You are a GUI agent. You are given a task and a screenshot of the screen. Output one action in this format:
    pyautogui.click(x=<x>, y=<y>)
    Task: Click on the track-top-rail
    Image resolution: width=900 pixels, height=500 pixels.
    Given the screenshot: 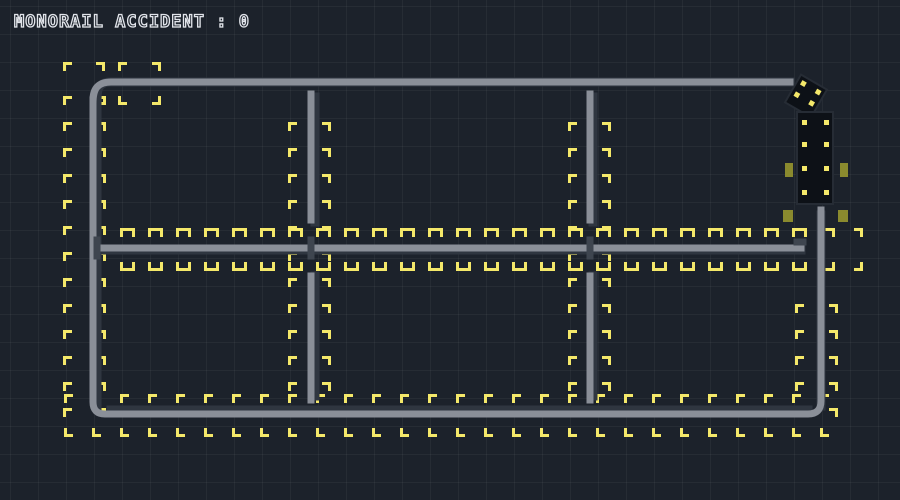 What is the action you would take?
    pyautogui.click(x=441, y=91)
    